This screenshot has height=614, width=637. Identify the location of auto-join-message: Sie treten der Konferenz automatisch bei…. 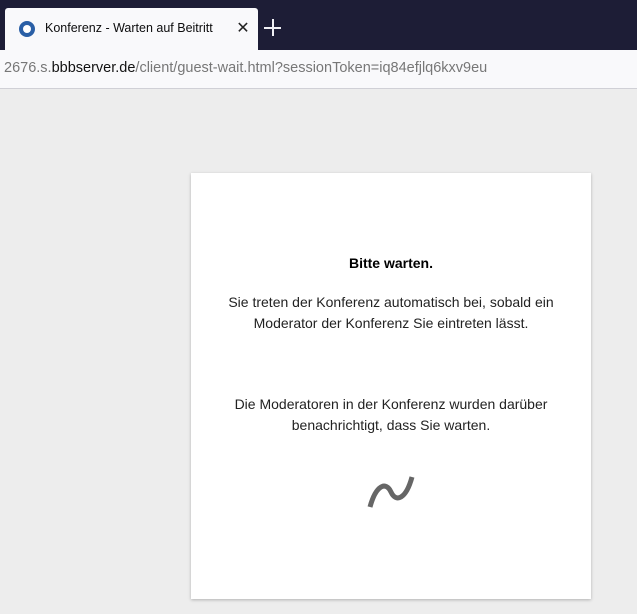
(391, 312).